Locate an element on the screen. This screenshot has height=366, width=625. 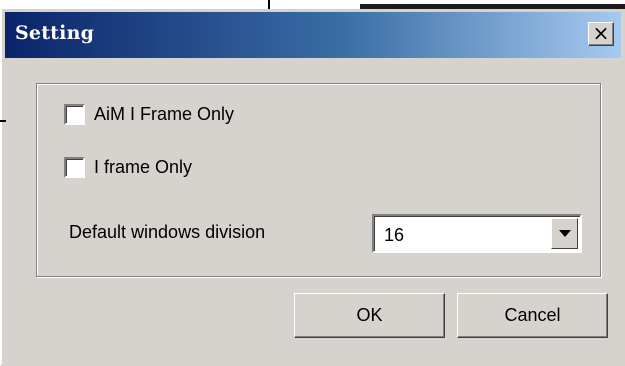
background-strip is located at coordinates (312, 4).